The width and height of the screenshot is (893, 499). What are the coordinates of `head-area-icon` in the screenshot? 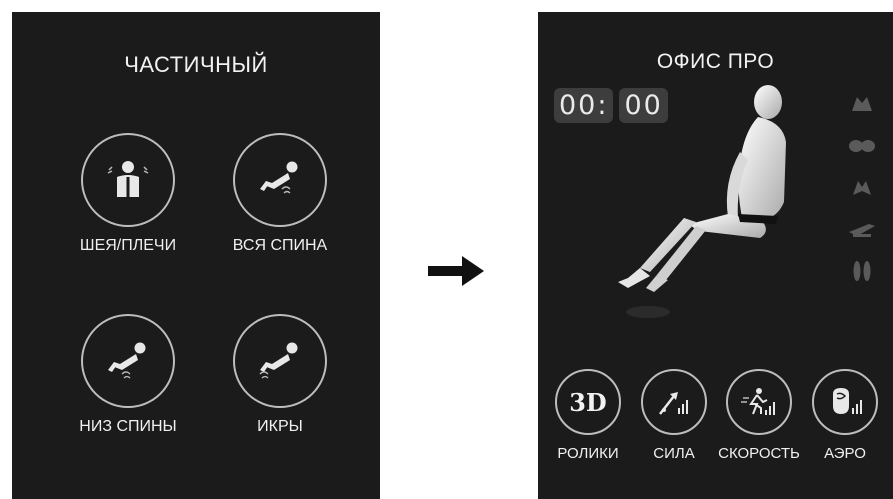 It's located at (862, 103).